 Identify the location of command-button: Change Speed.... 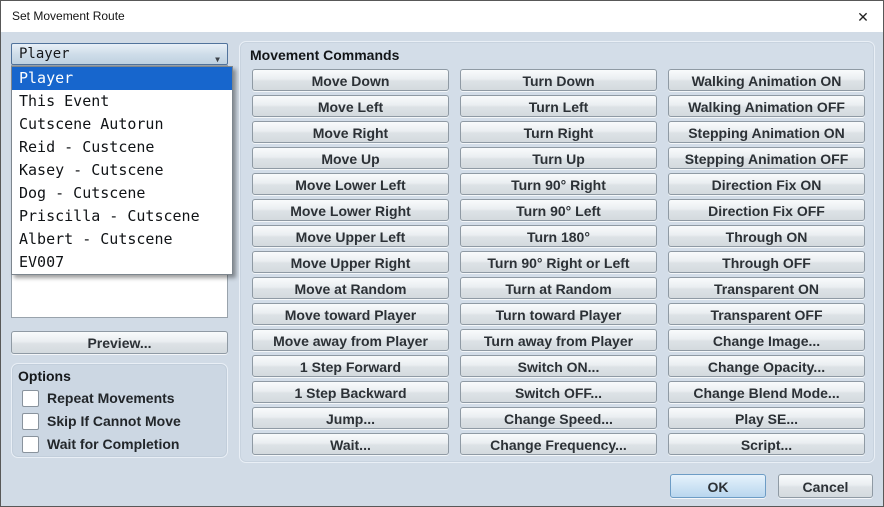
(558, 418).